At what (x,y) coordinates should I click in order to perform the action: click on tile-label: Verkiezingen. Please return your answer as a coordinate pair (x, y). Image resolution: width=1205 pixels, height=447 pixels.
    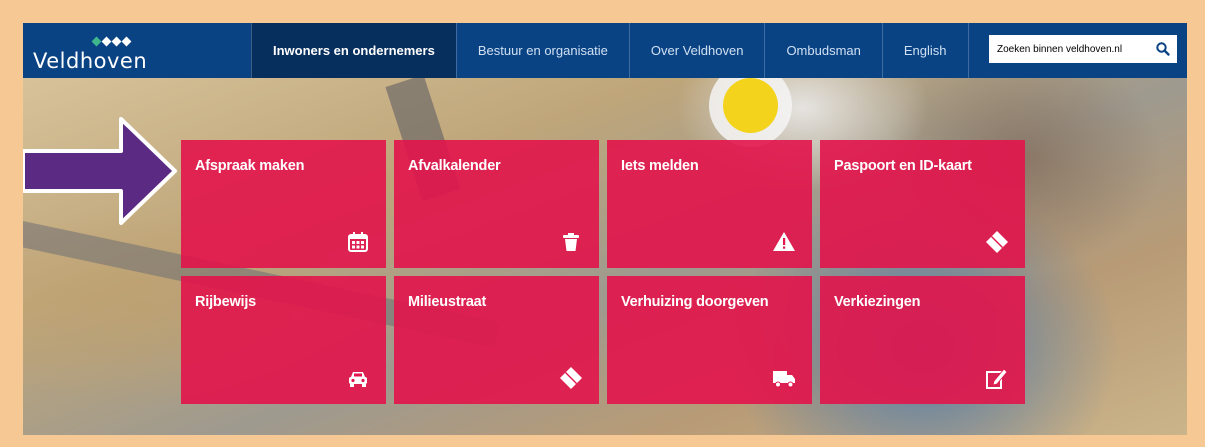
    Looking at the image, I should click on (877, 302).